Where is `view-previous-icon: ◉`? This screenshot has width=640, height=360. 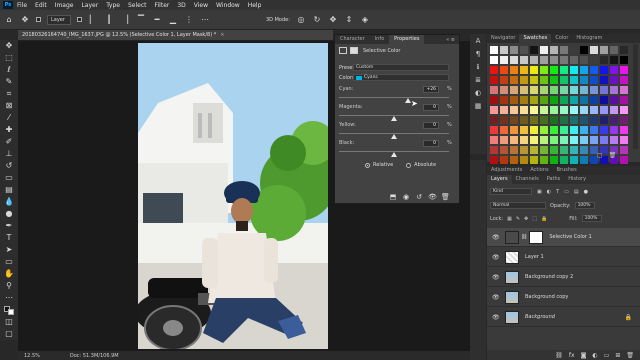 view-previous-icon: ◉ is located at coordinates (406, 197).